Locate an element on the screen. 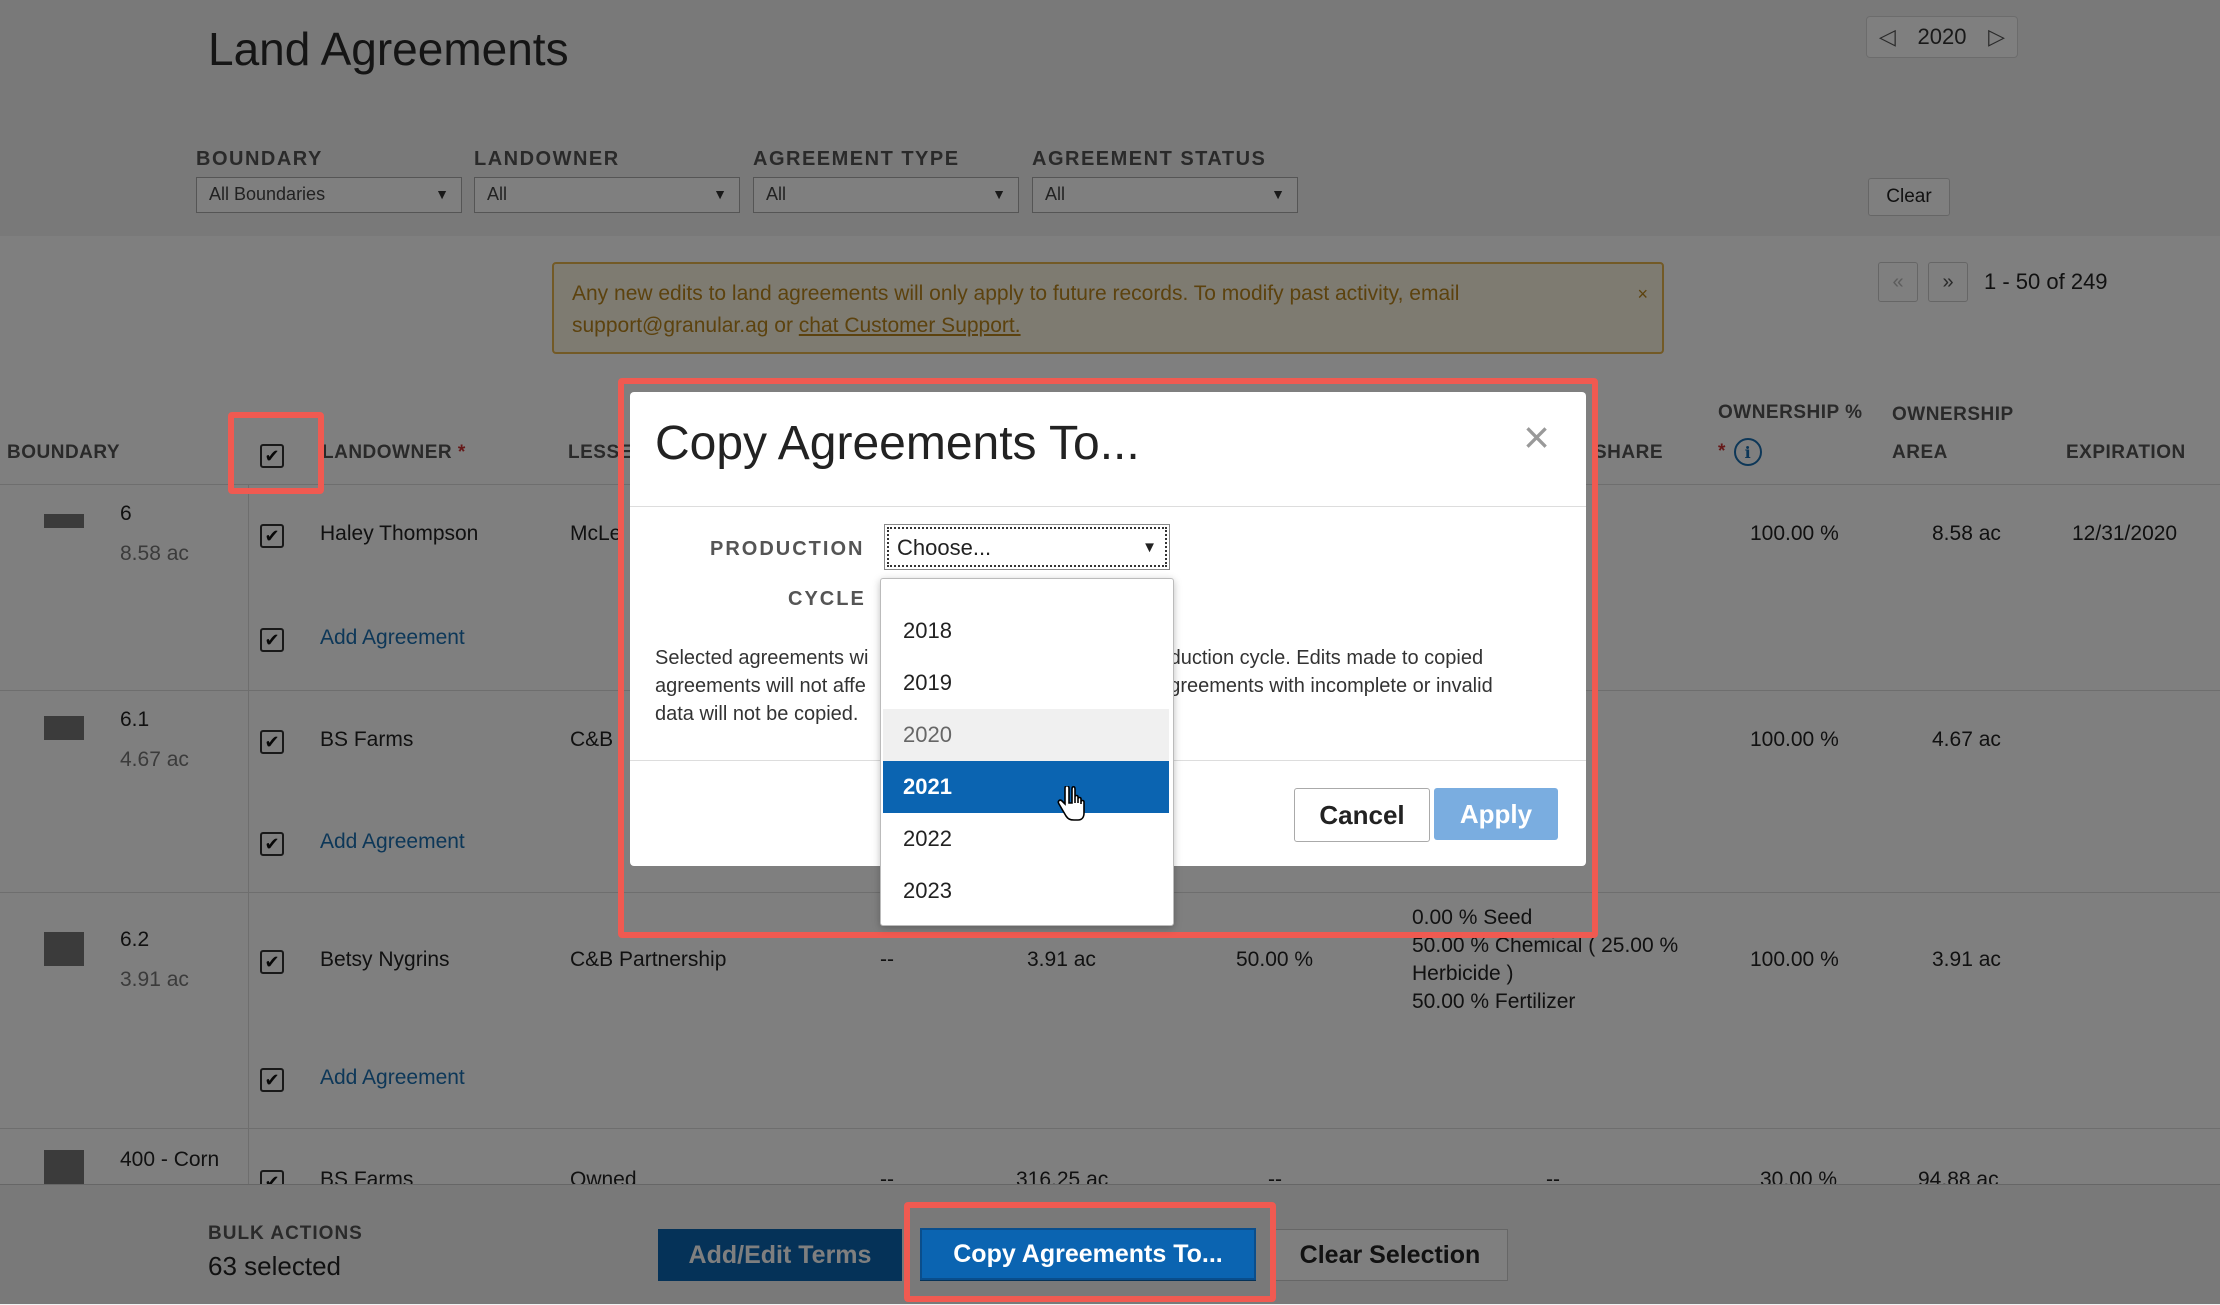 Image resolution: width=2220 pixels, height=1305 pixels. highlight-select-all is located at coordinates (276, 453).